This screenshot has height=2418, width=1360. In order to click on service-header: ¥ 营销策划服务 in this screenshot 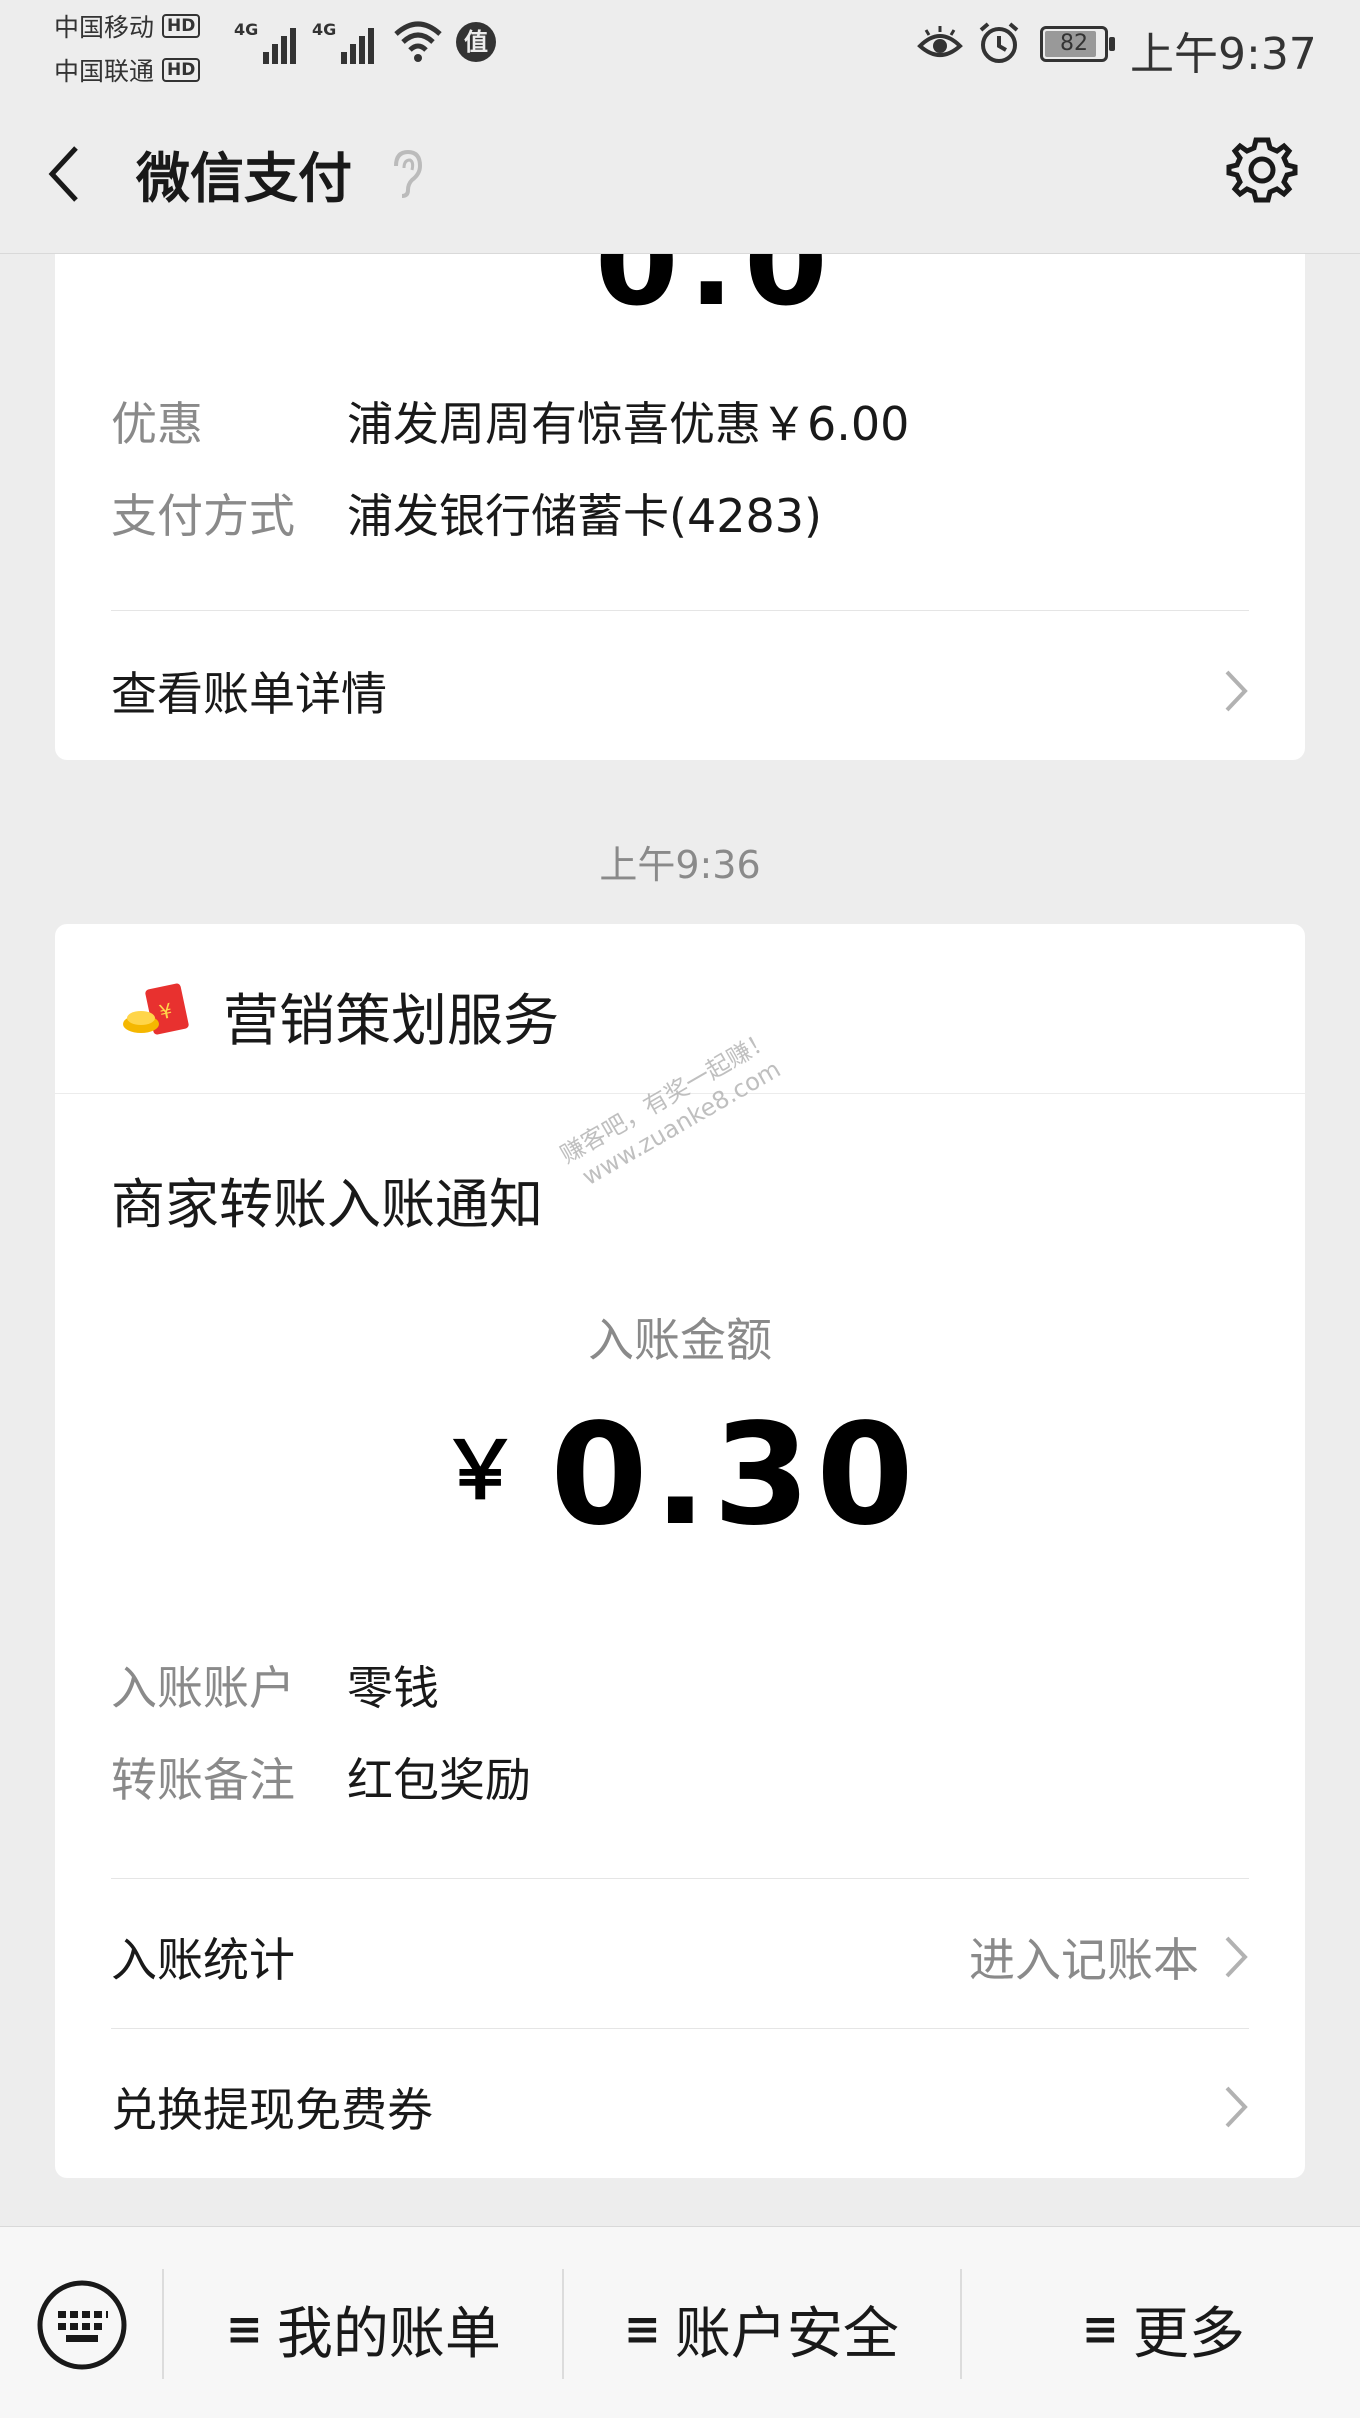, I will do `click(680, 1009)`.